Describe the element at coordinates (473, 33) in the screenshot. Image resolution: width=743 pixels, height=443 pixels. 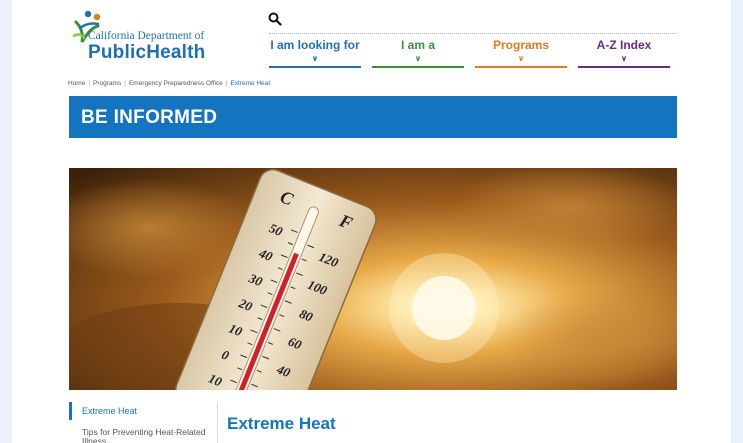
I see `nav-divider` at that location.